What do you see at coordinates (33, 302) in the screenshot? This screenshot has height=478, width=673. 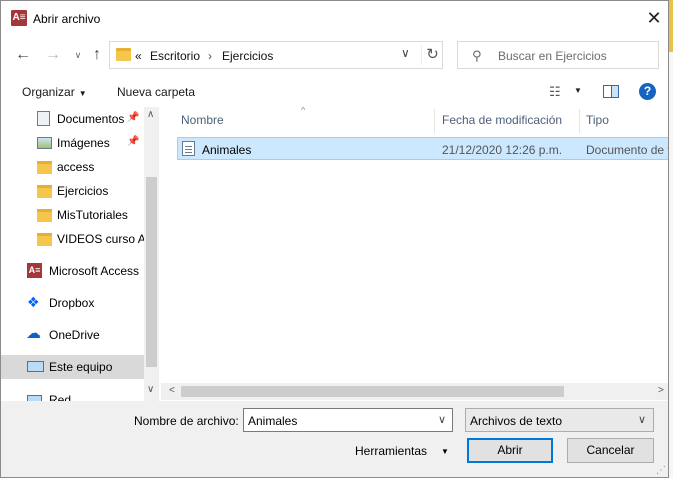 I see `dropbox-icon: ❖` at bounding box center [33, 302].